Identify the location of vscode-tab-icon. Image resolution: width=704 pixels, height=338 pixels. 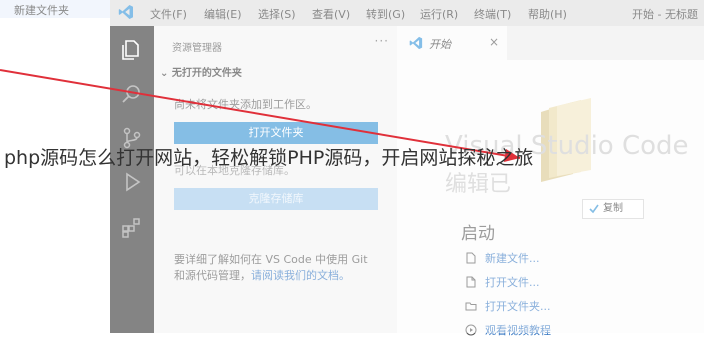
(416, 43).